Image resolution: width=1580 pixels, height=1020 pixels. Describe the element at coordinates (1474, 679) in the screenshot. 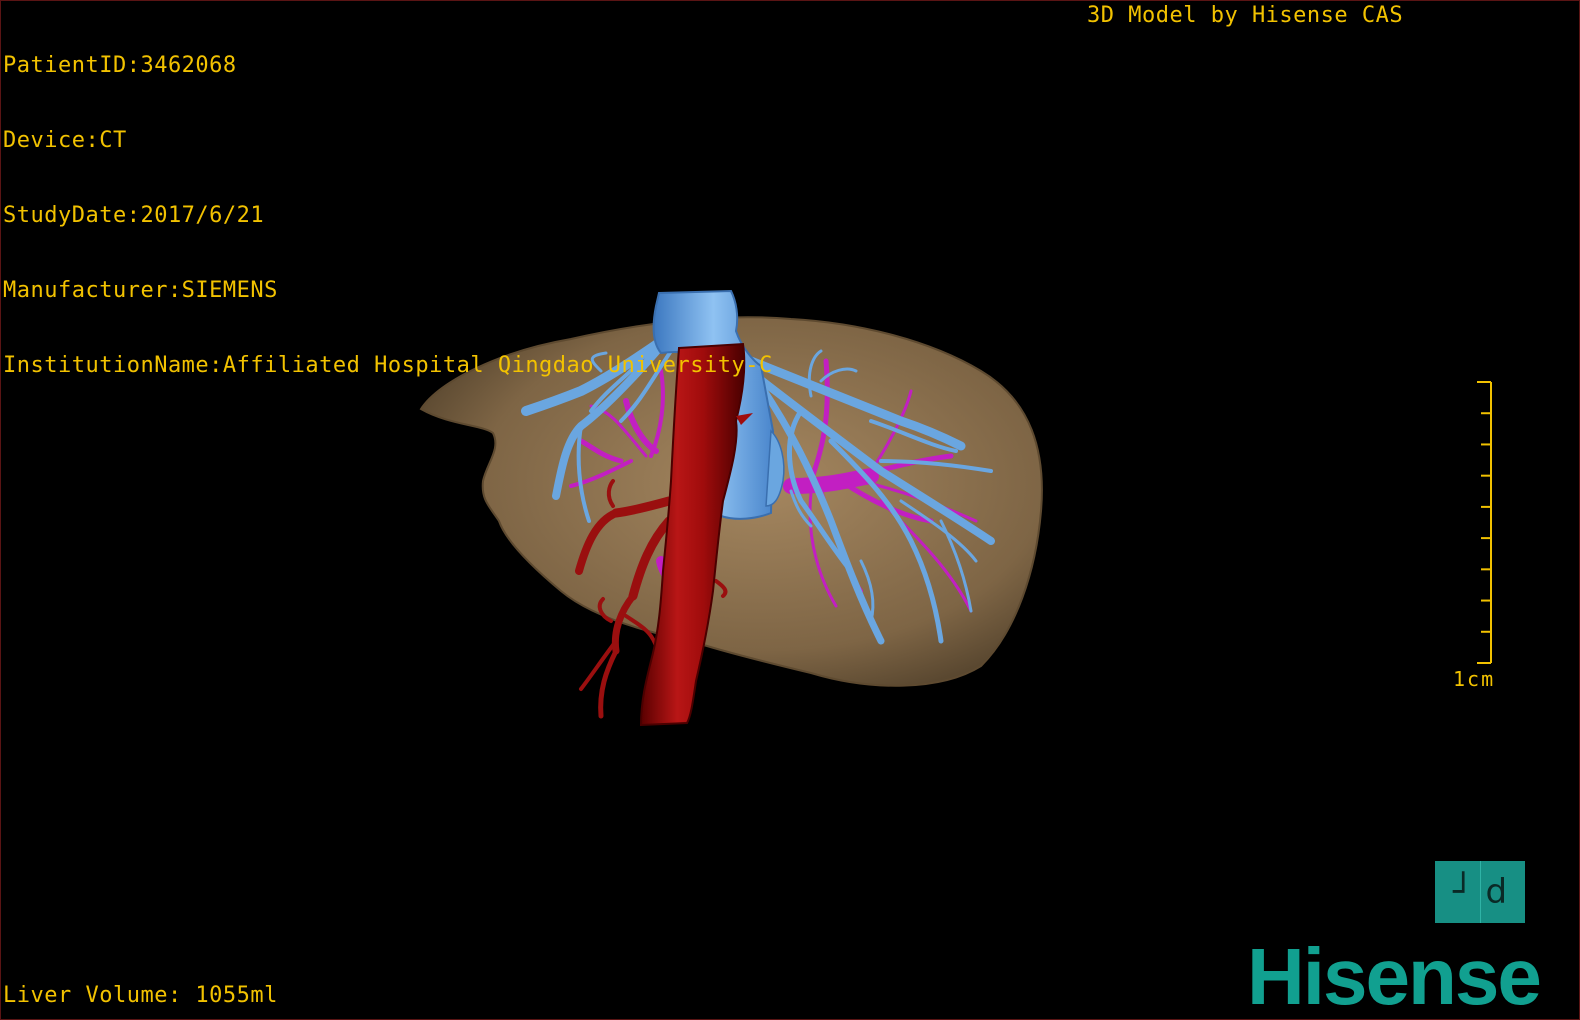

I see `scale-label: 1cm` at that location.